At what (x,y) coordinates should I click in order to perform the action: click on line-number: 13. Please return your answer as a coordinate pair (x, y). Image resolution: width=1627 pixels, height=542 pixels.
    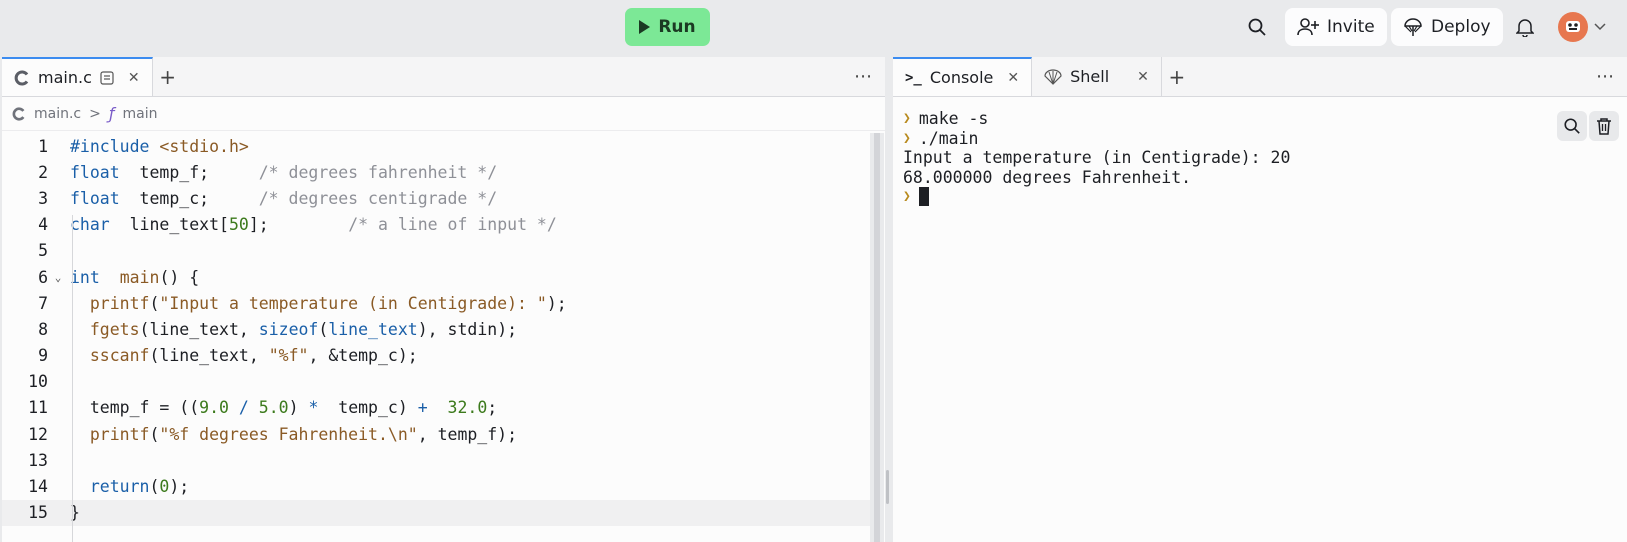
    Looking at the image, I should click on (38, 460).